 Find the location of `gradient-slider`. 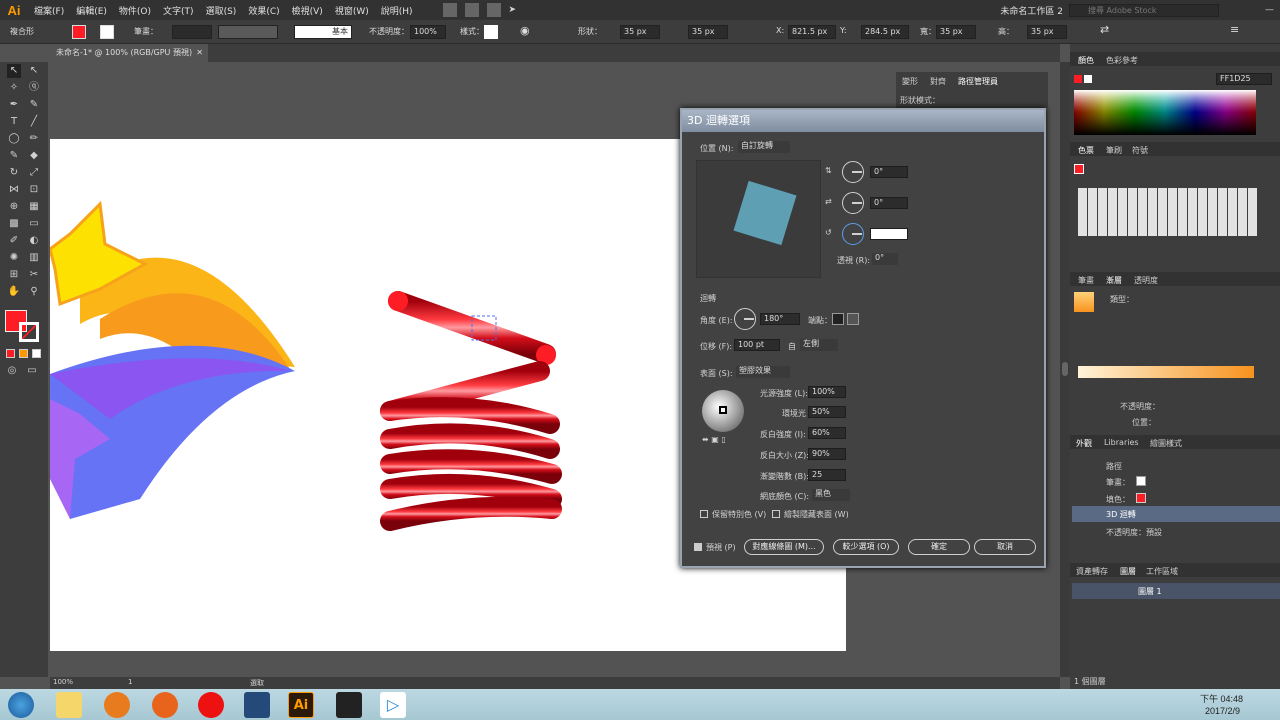

gradient-slider is located at coordinates (1166, 372).